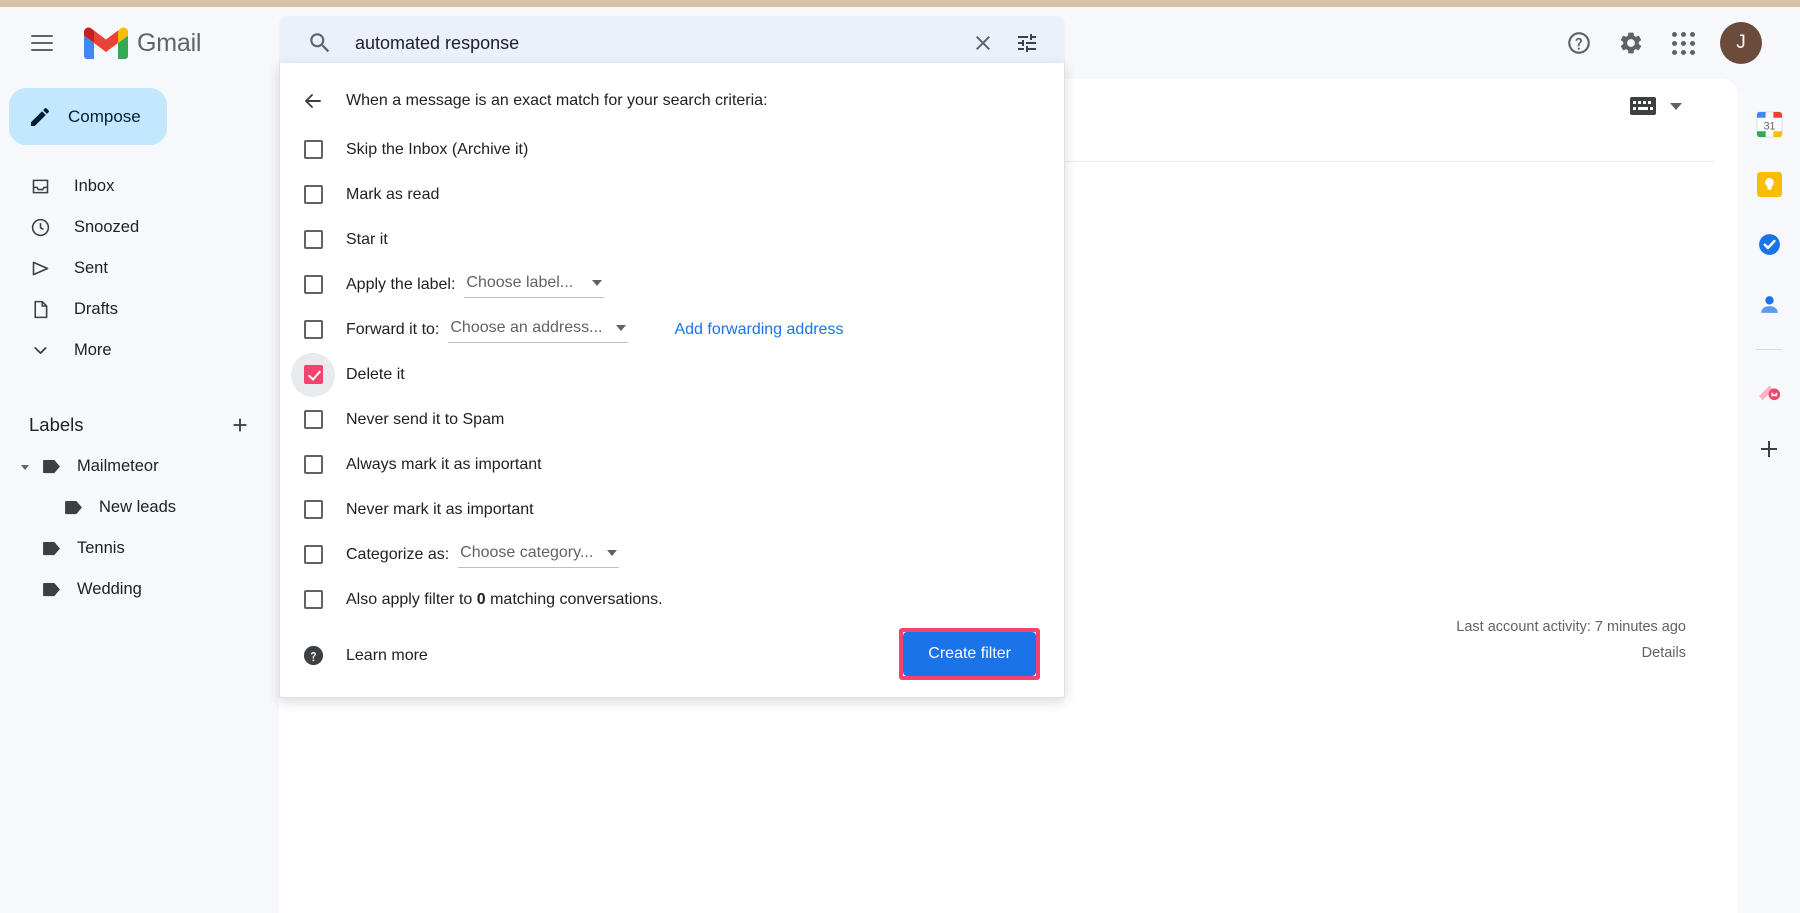 The height and width of the screenshot is (913, 1800). What do you see at coordinates (313, 374) in the screenshot?
I see `checkbox-delete-it` at bounding box center [313, 374].